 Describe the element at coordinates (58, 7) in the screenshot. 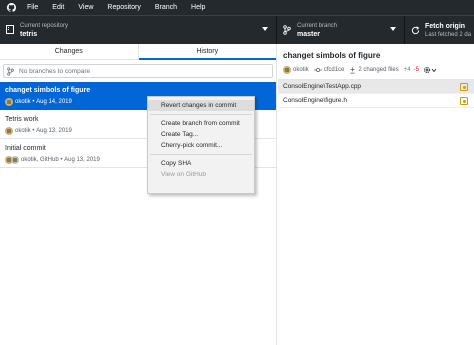

I see `menu-edit: Edit` at that location.